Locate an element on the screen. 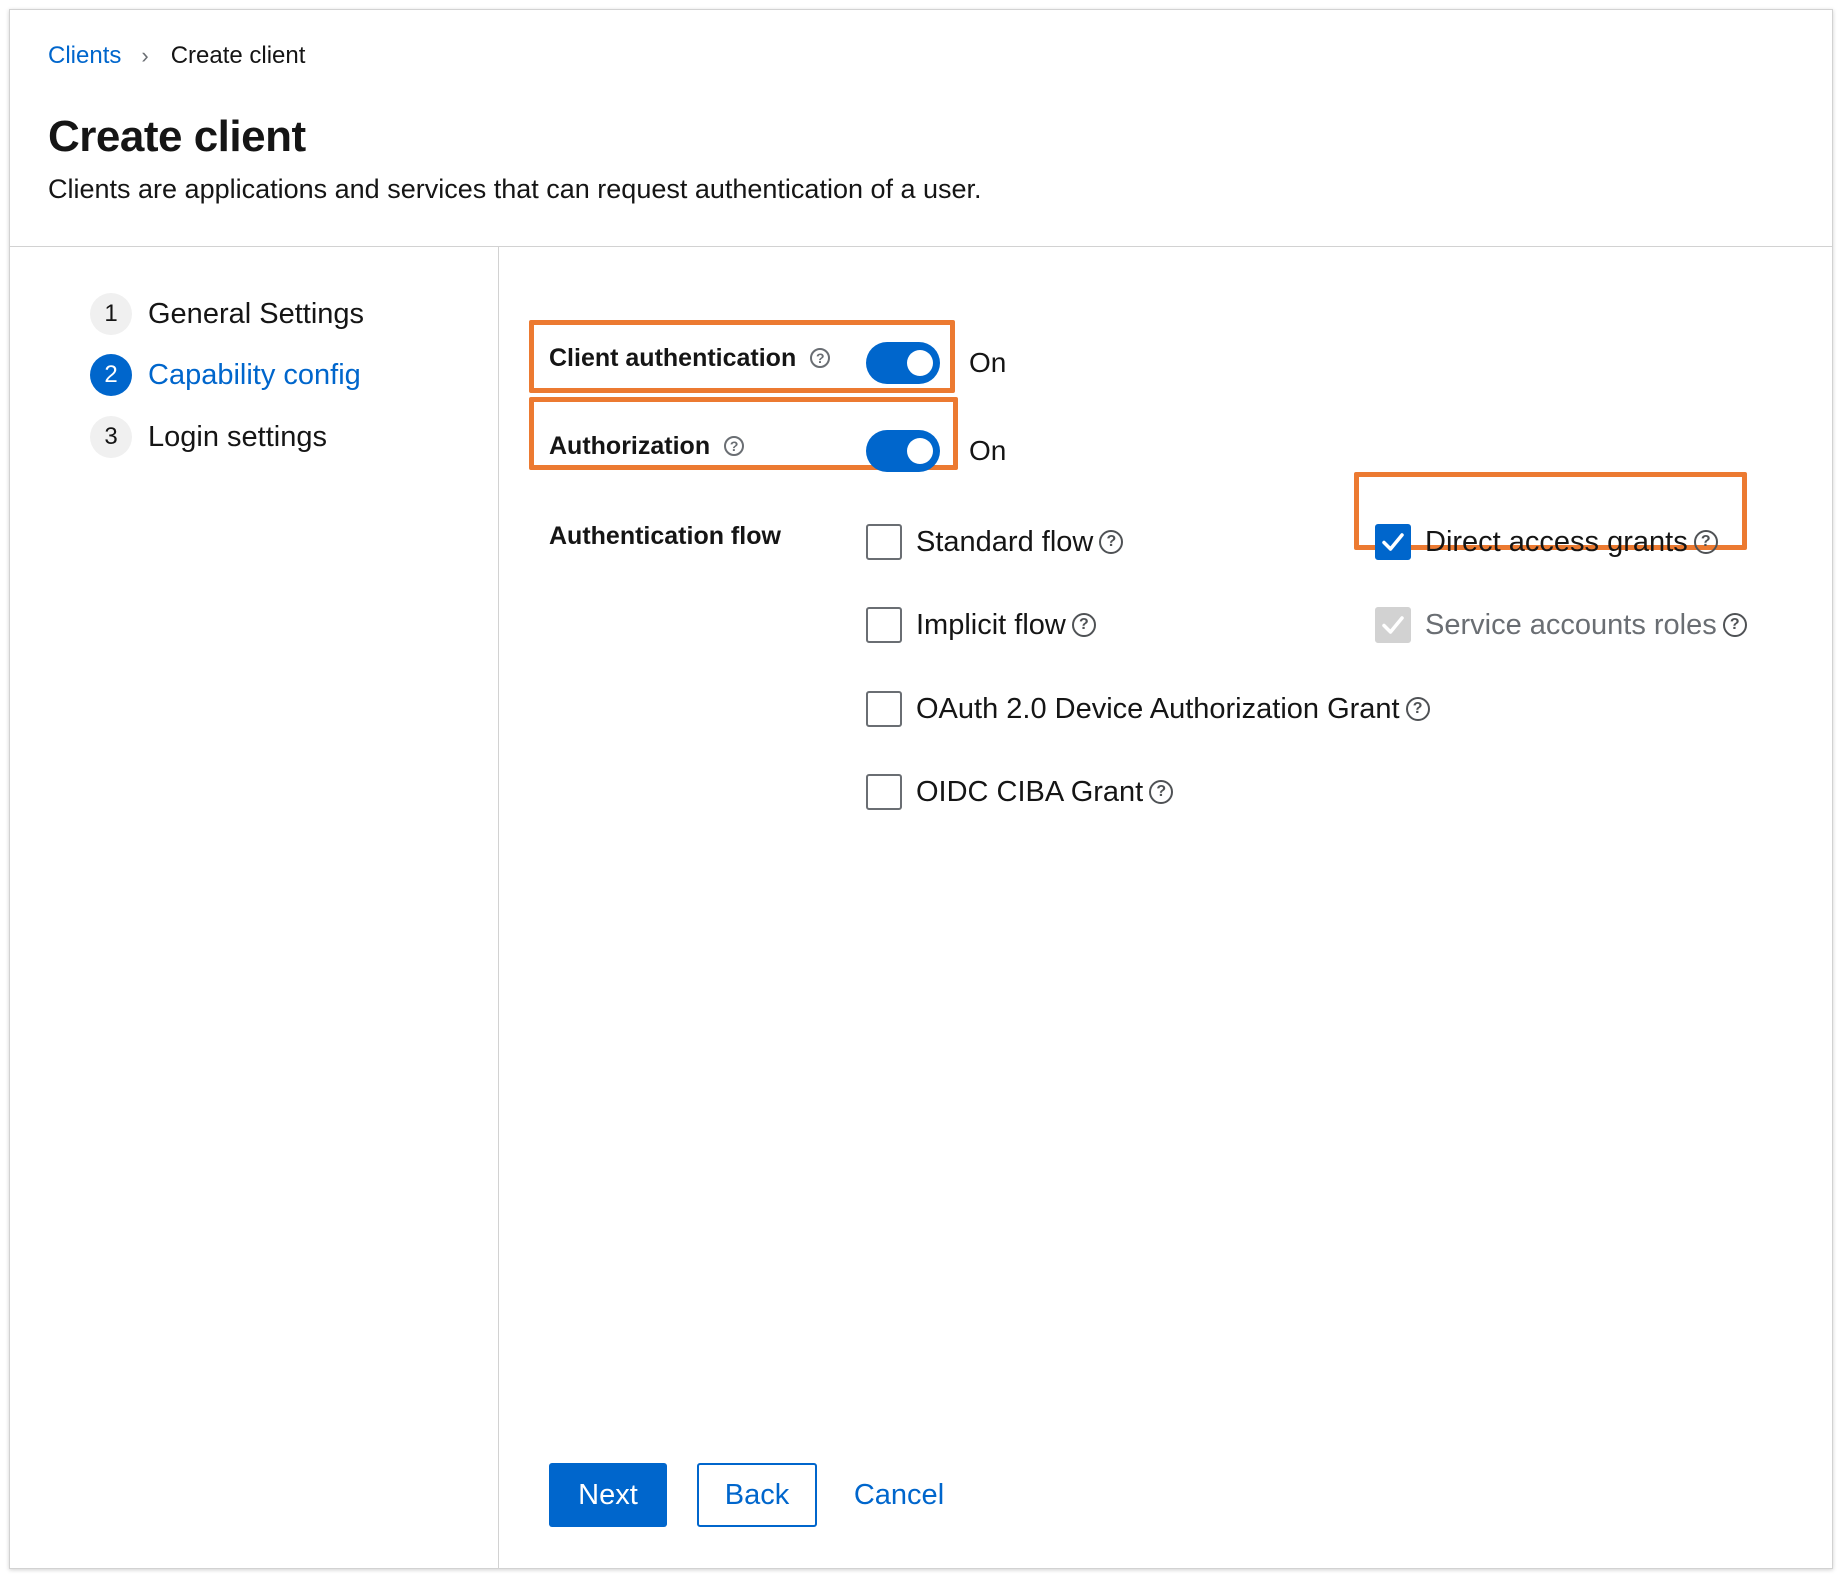  authentication-flow-label: Authentication flow is located at coordinates (665, 536).